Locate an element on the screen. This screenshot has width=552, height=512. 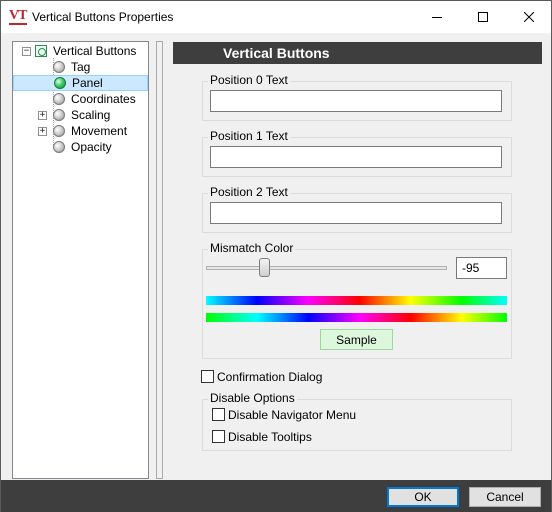
panel-object-icon is located at coordinates (41, 51).